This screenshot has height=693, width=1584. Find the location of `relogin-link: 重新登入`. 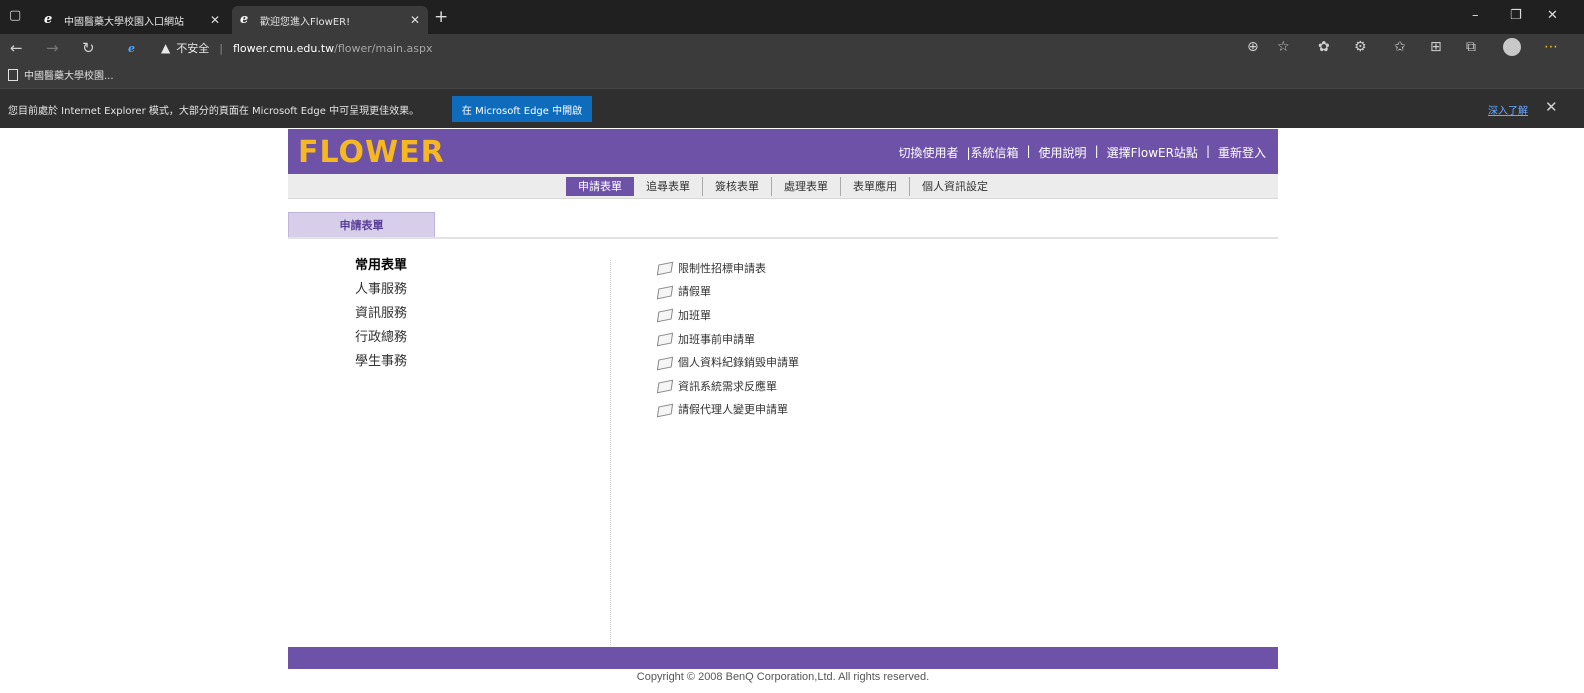

relogin-link: 重新登入 is located at coordinates (1242, 152).